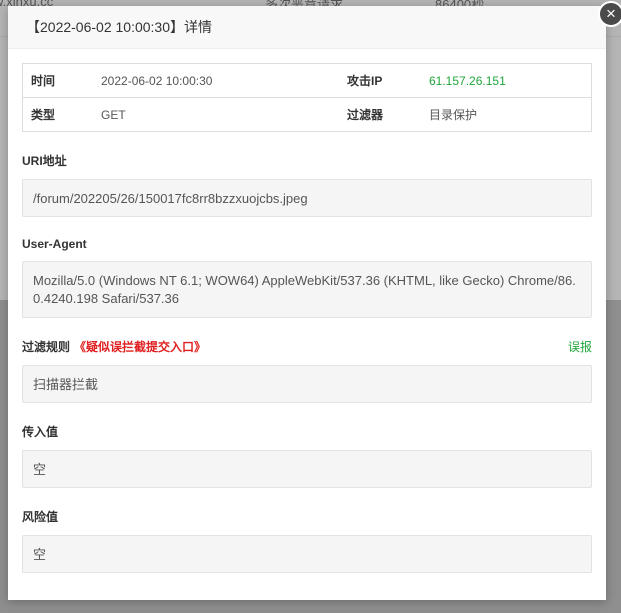 Image resolution: width=621 pixels, height=613 pixels. I want to click on risk-value-label: 风险值, so click(40, 517).